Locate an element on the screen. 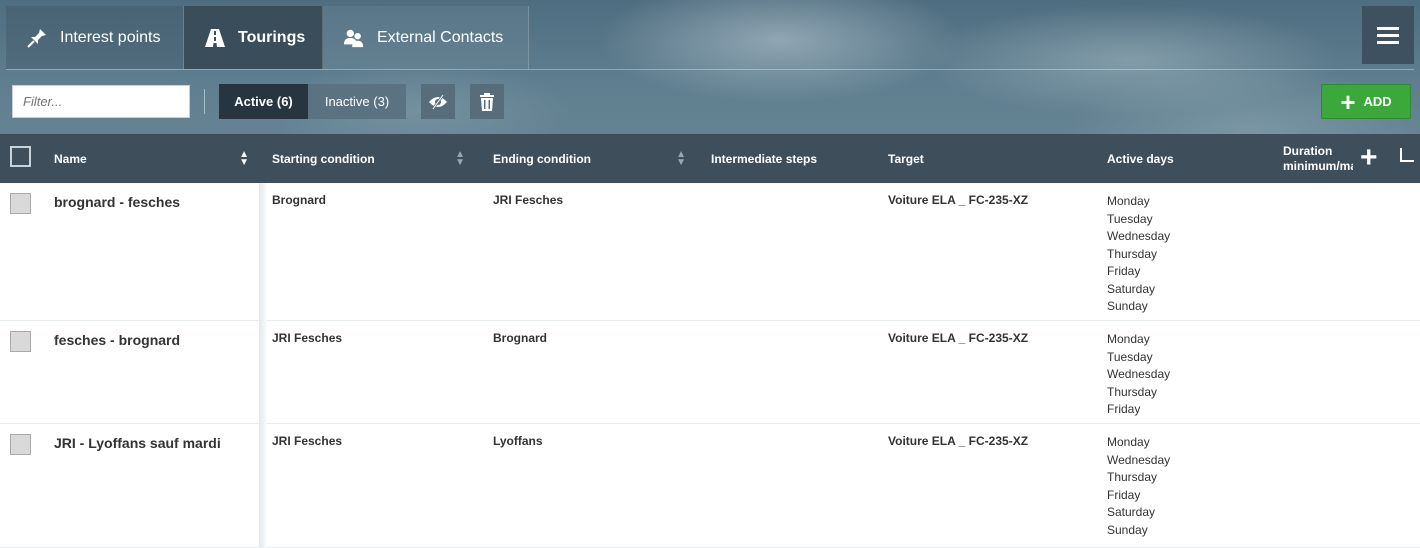  tab-label: Tourings is located at coordinates (272, 37).